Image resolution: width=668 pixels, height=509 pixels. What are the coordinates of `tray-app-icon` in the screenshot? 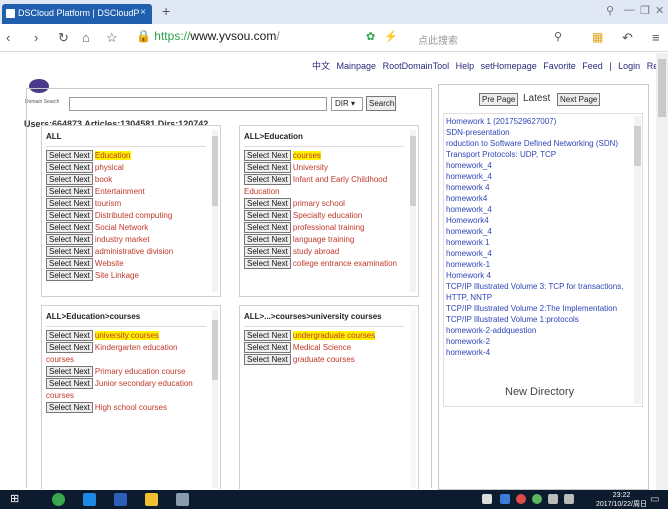 It's located at (505, 499).